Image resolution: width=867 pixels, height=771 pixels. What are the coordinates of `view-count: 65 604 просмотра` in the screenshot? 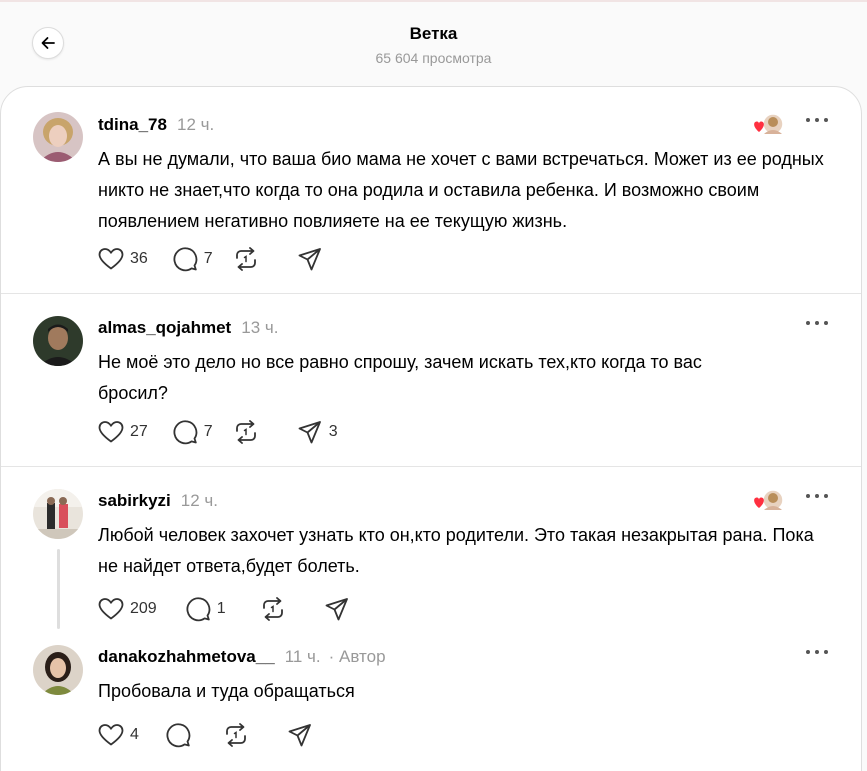 It's located at (433, 58).